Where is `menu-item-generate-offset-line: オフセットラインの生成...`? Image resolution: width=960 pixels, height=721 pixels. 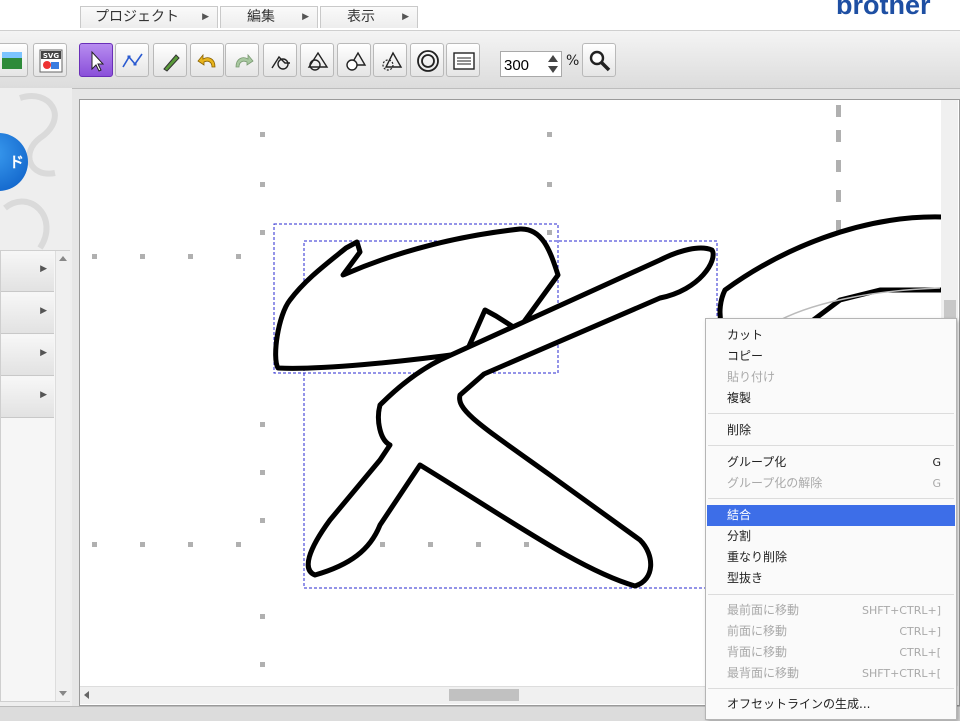
menu-item-generate-offset-line: オフセットラインの生成... is located at coordinates (831, 704).